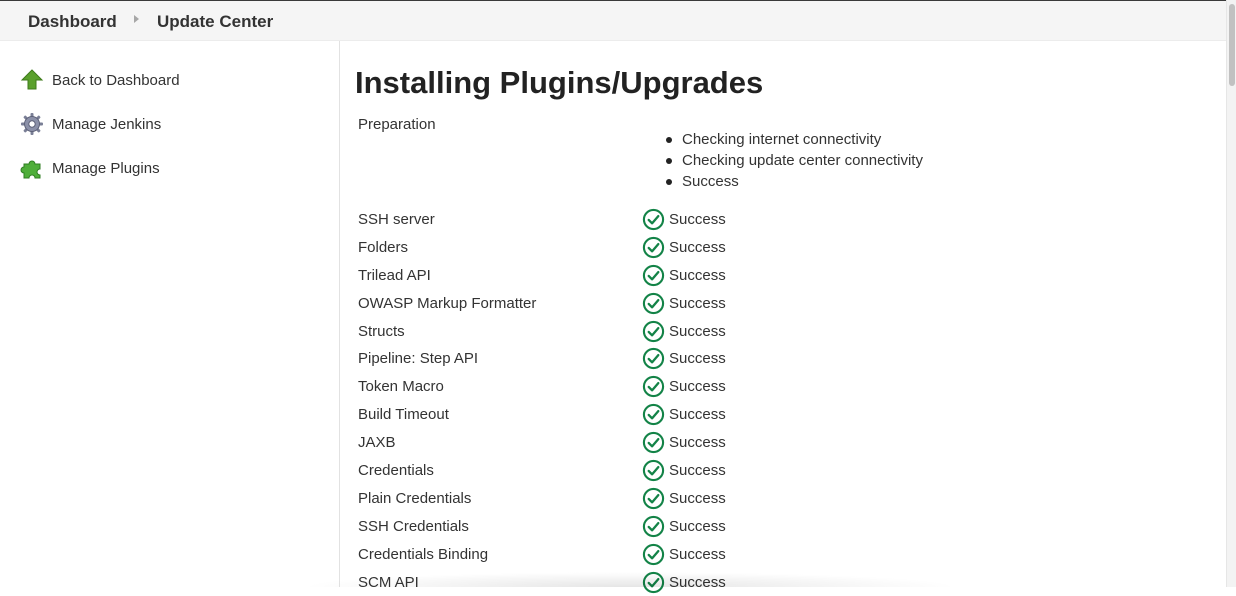 The height and width of the screenshot is (596, 1236). I want to click on plugin-name: SSH Credentials, so click(413, 526).